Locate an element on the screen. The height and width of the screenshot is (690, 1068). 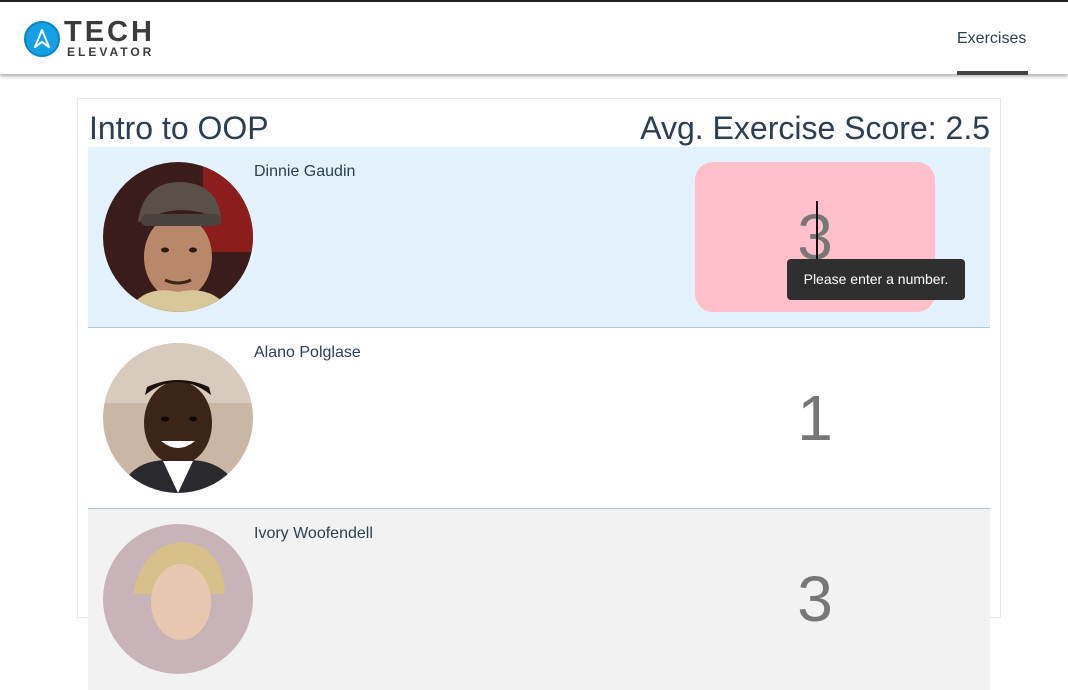
nav-link-exercises: Exercises is located at coordinates (991, 39).